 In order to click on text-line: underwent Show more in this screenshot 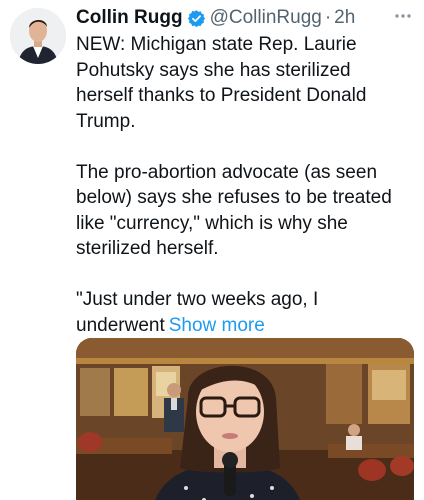, I will do `click(246, 326)`.